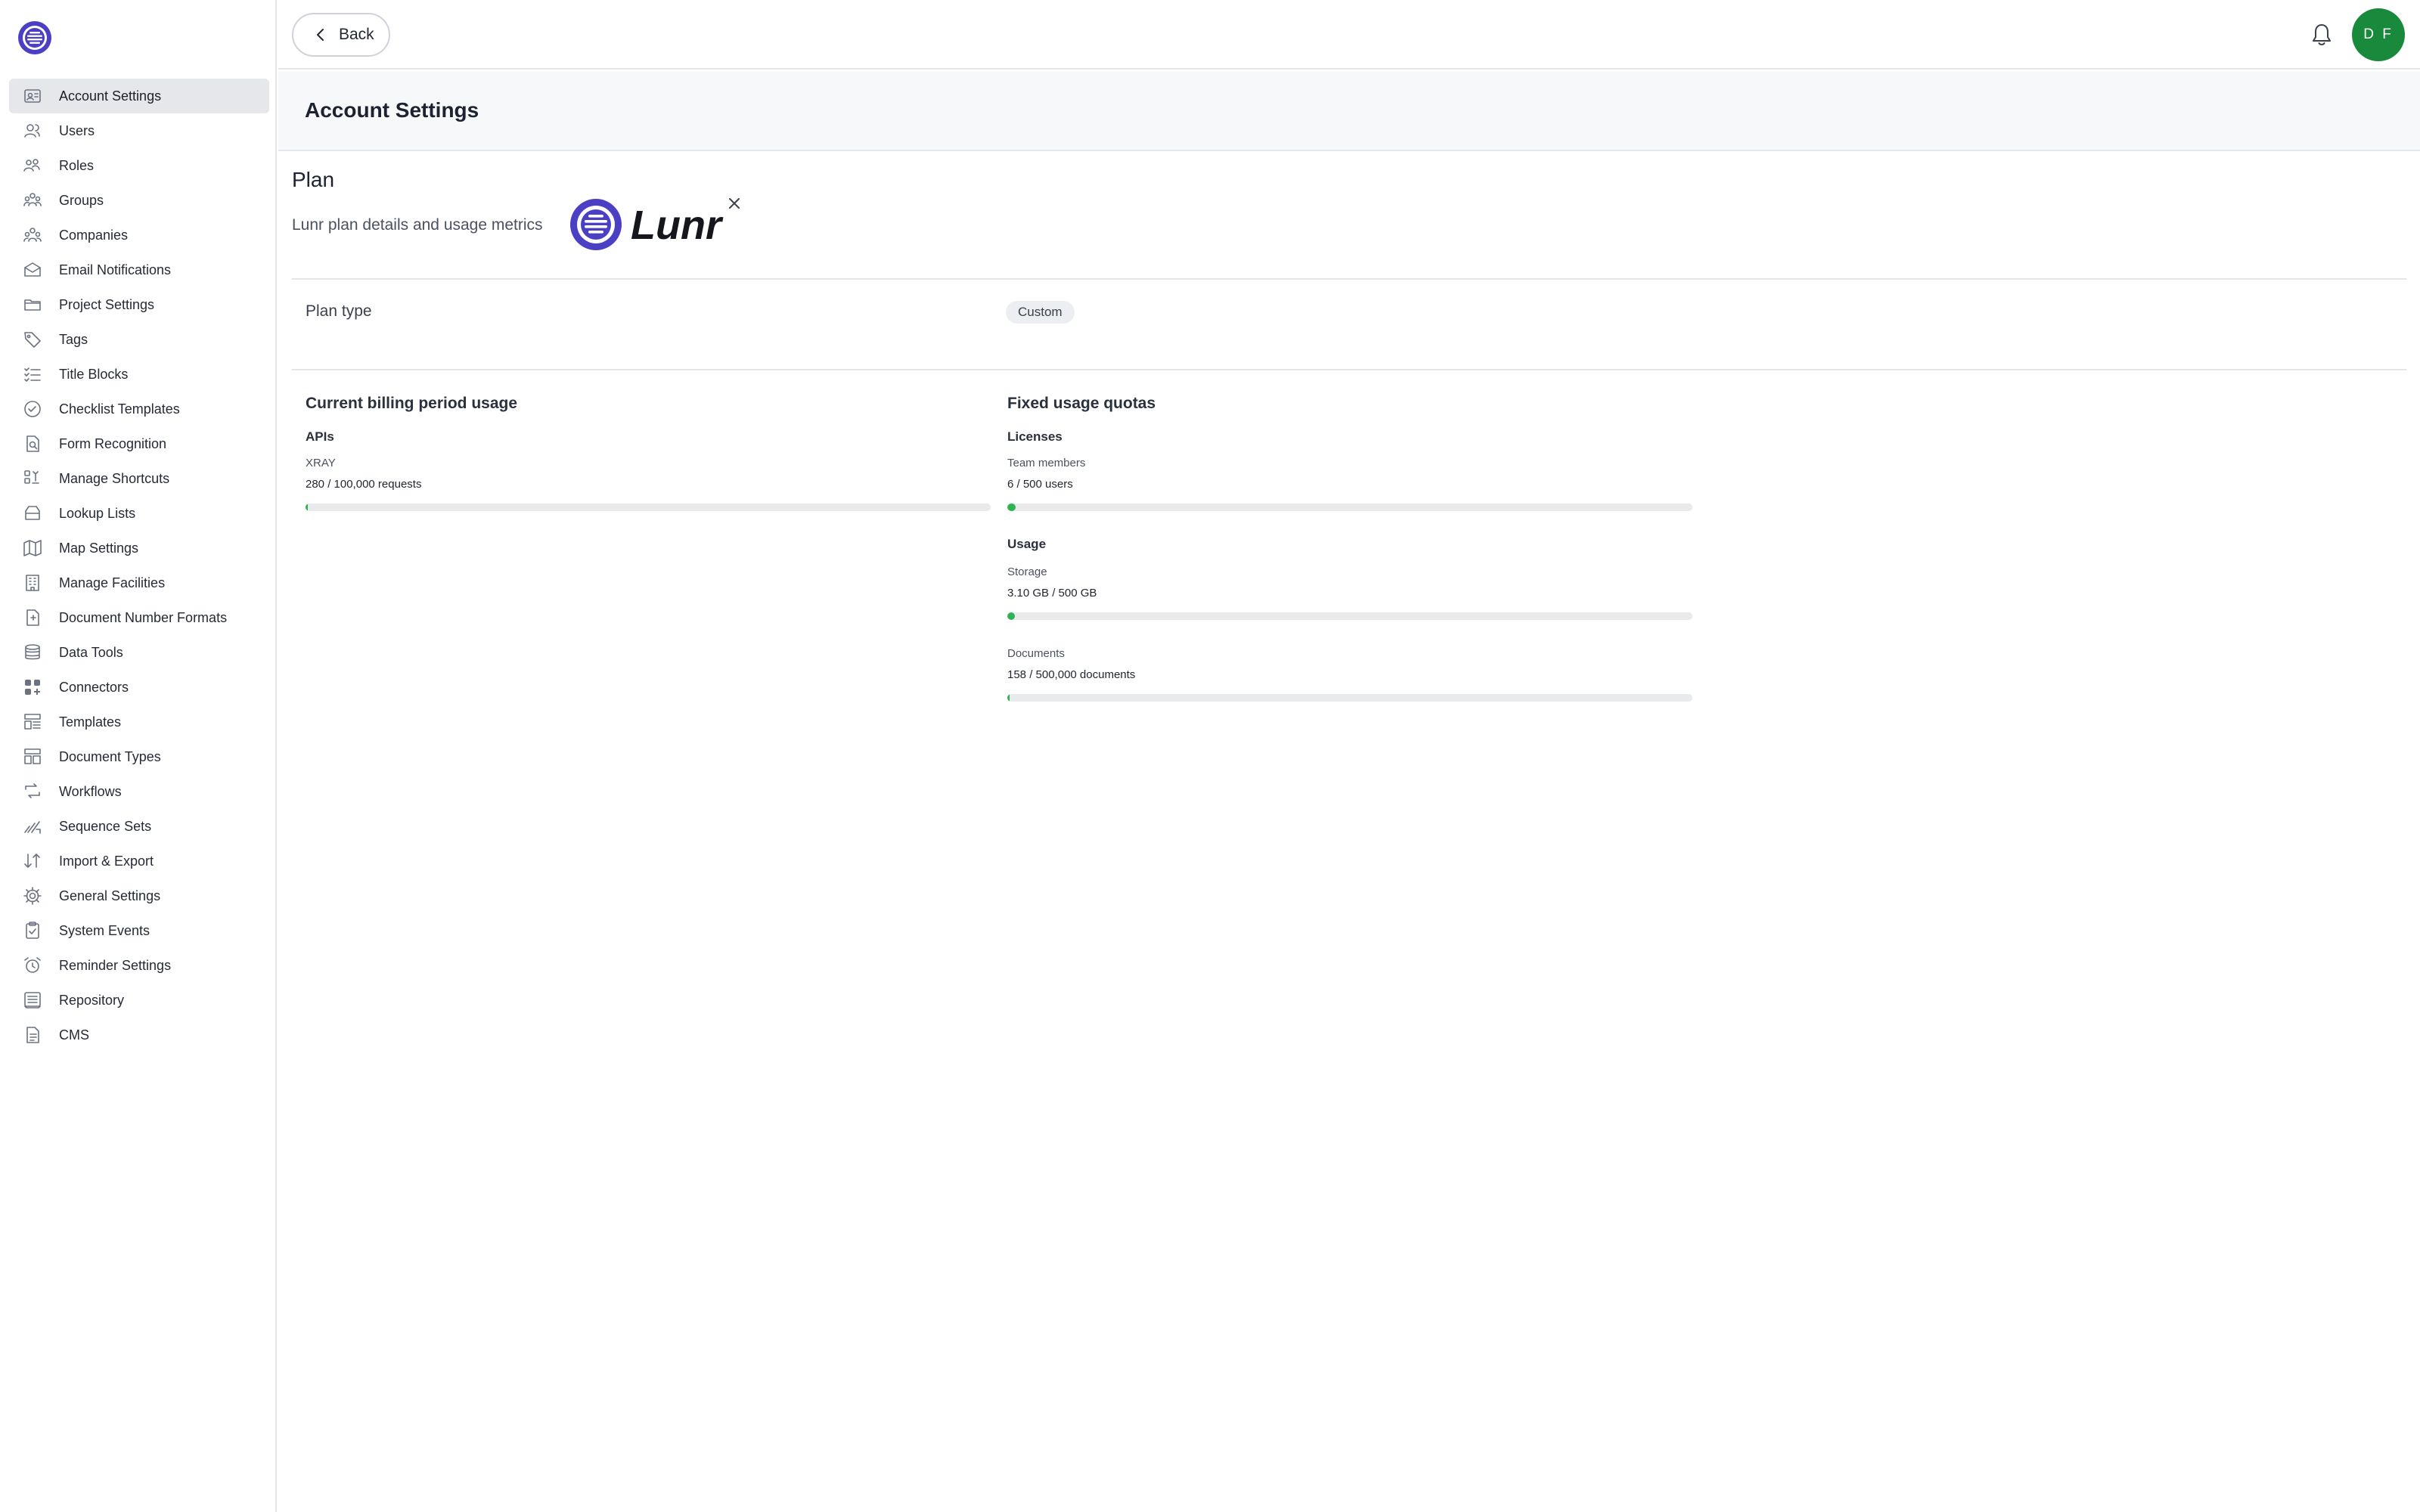 This screenshot has height=1512, width=2420. I want to click on form-search-icon, so click(32, 444).